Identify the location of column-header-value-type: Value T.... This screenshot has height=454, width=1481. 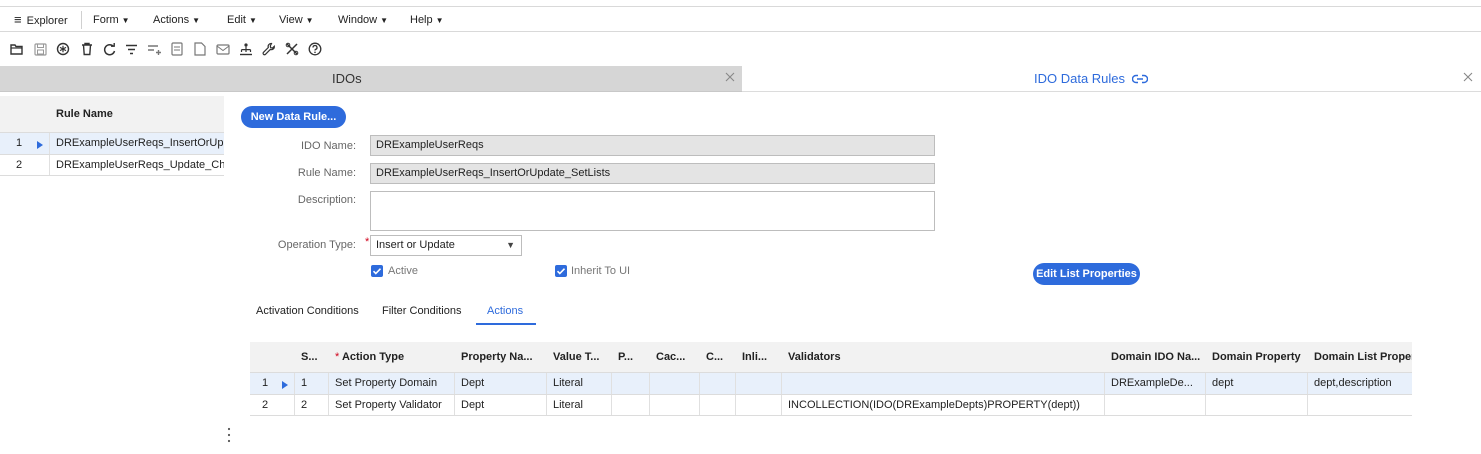
(578, 357).